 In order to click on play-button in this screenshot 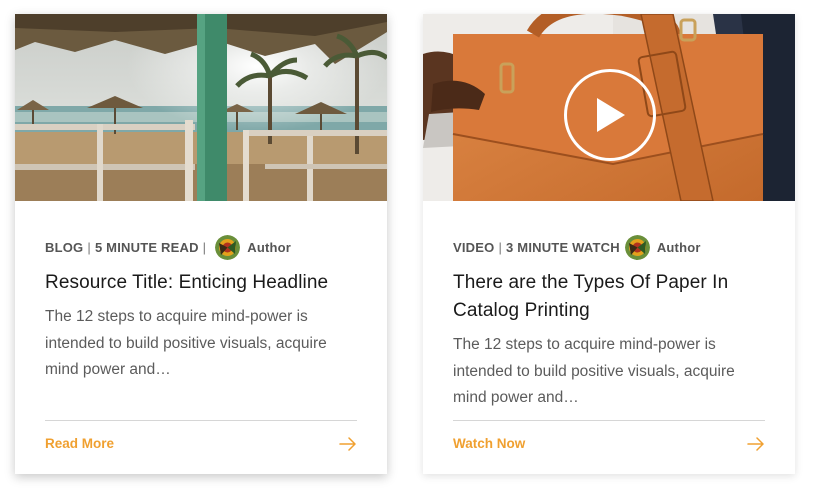, I will do `click(610, 115)`.